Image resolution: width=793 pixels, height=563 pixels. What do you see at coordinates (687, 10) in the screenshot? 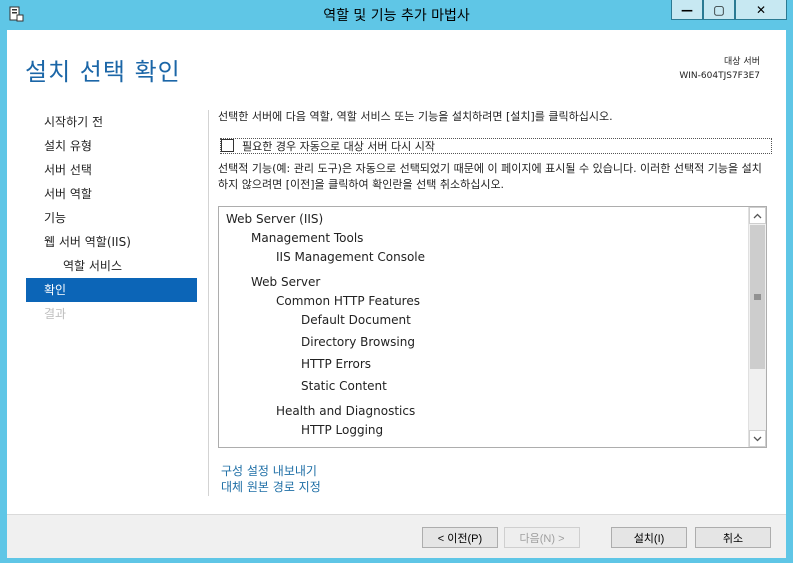
I see `minimize-button: —` at bounding box center [687, 10].